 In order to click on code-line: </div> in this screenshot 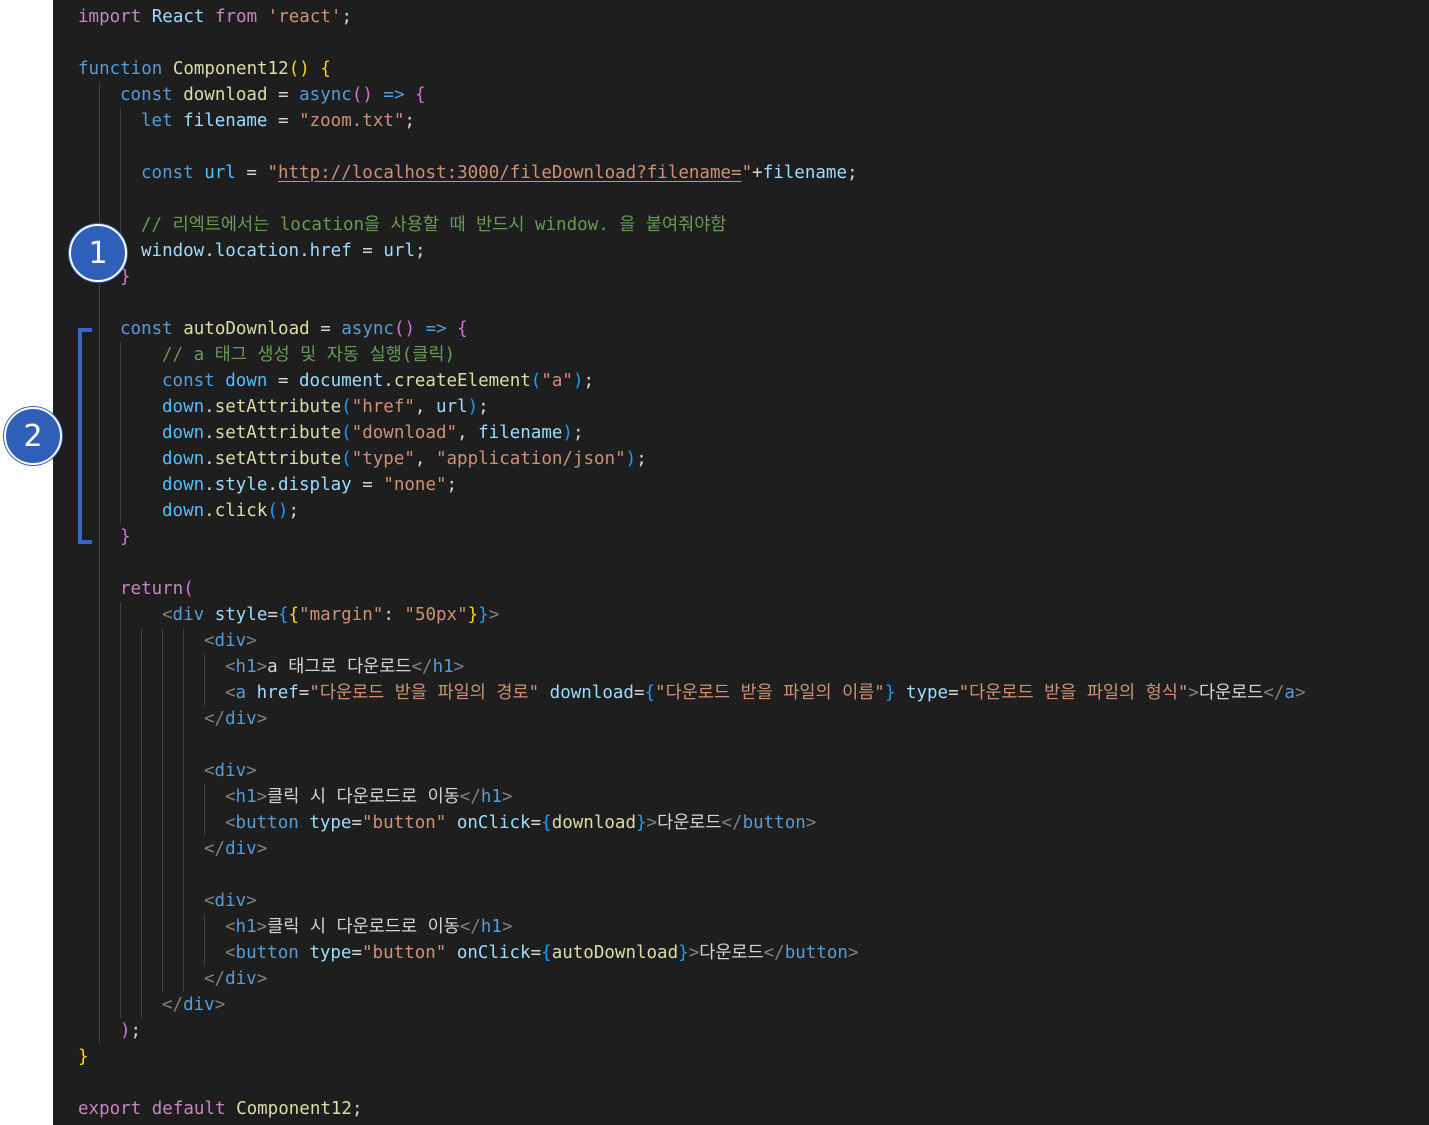, I will do `click(235, 979)`.